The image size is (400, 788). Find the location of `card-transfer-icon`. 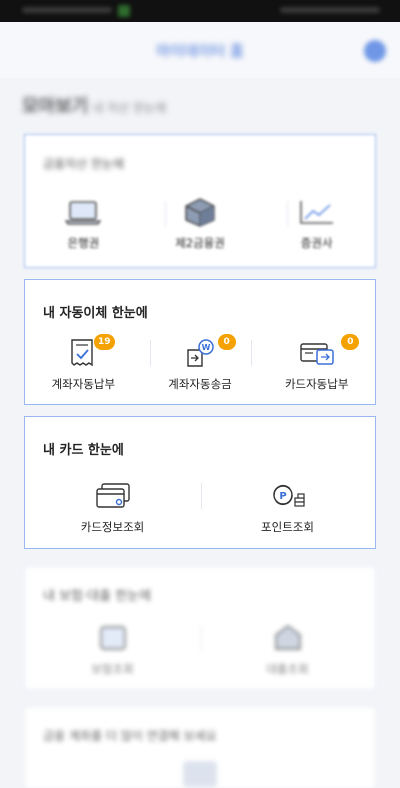

card-transfer-icon is located at coordinates (317, 353).